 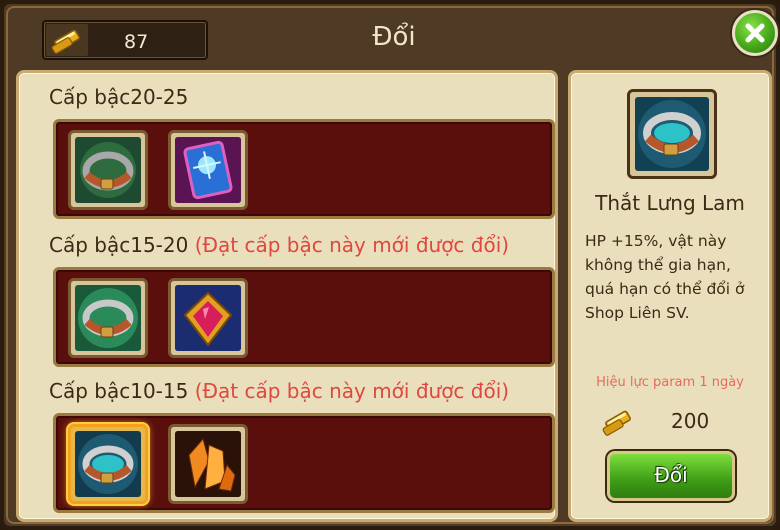 I want to click on belt-icon, so click(x=108, y=170).